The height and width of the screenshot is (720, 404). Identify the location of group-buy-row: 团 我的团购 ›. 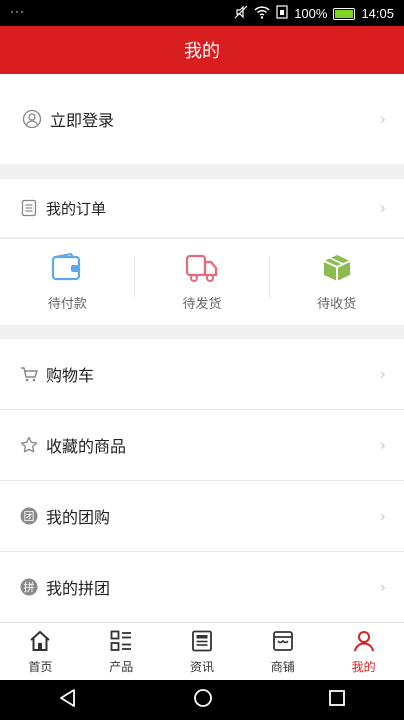
(202, 516).